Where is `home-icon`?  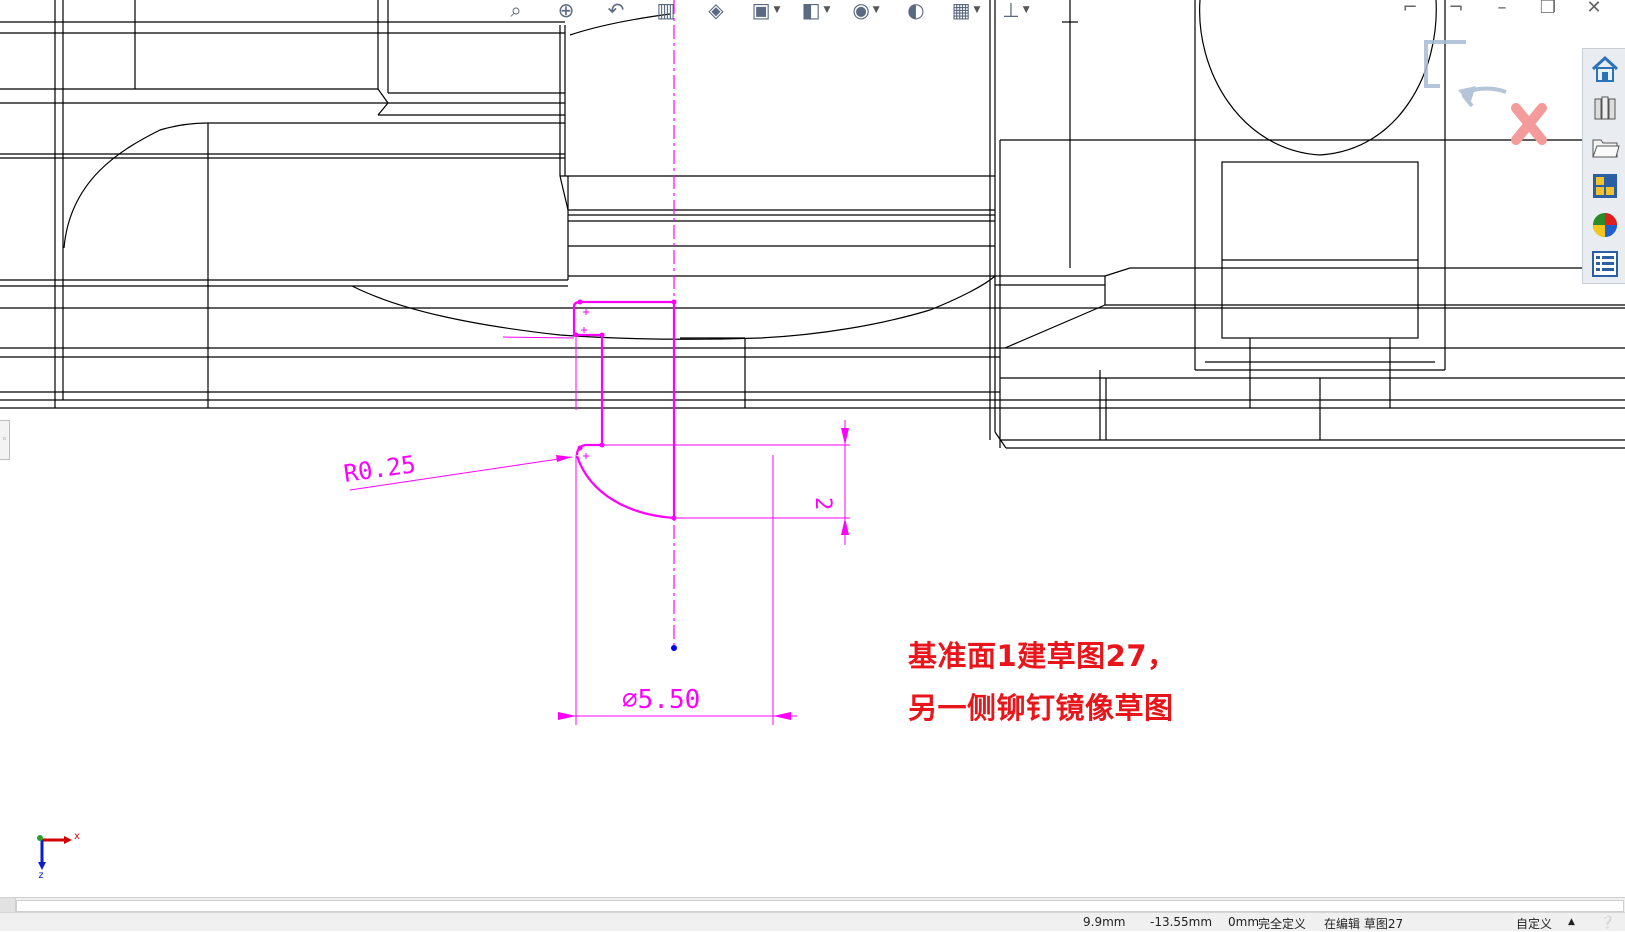 home-icon is located at coordinates (1605, 69).